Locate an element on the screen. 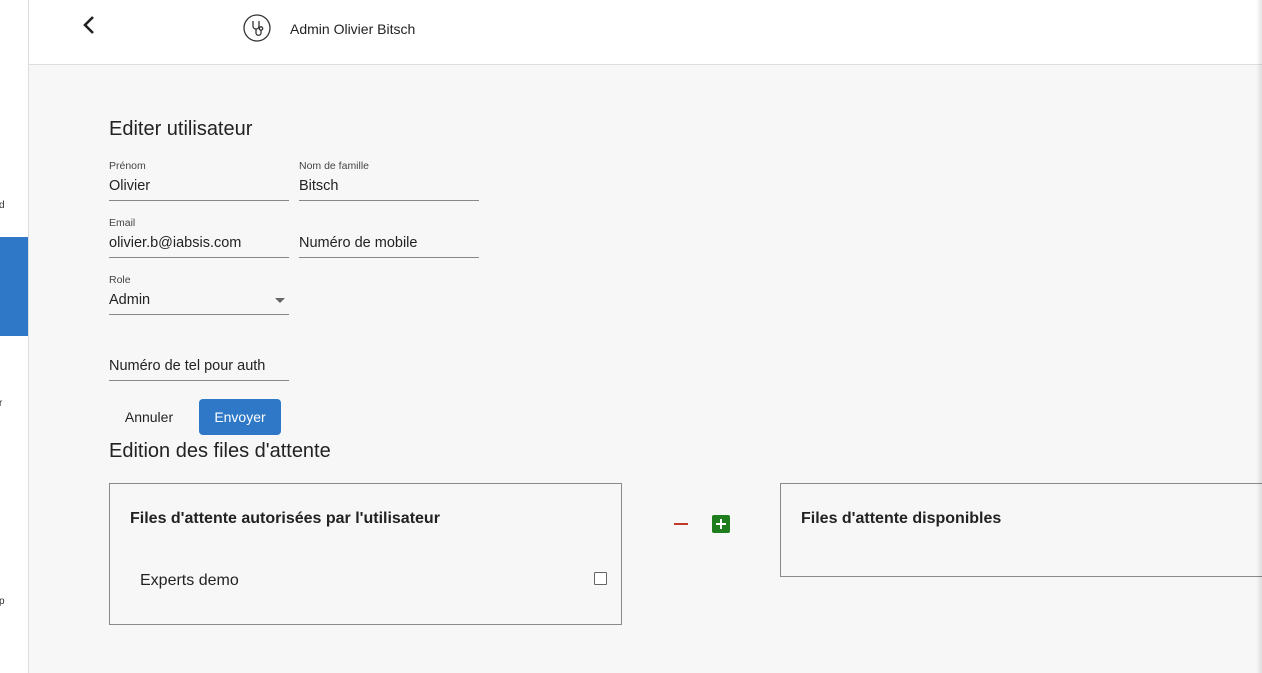 This screenshot has height=673, width=1262. last-name-field: Nom de famille Bitsch is located at coordinates (389, 181).